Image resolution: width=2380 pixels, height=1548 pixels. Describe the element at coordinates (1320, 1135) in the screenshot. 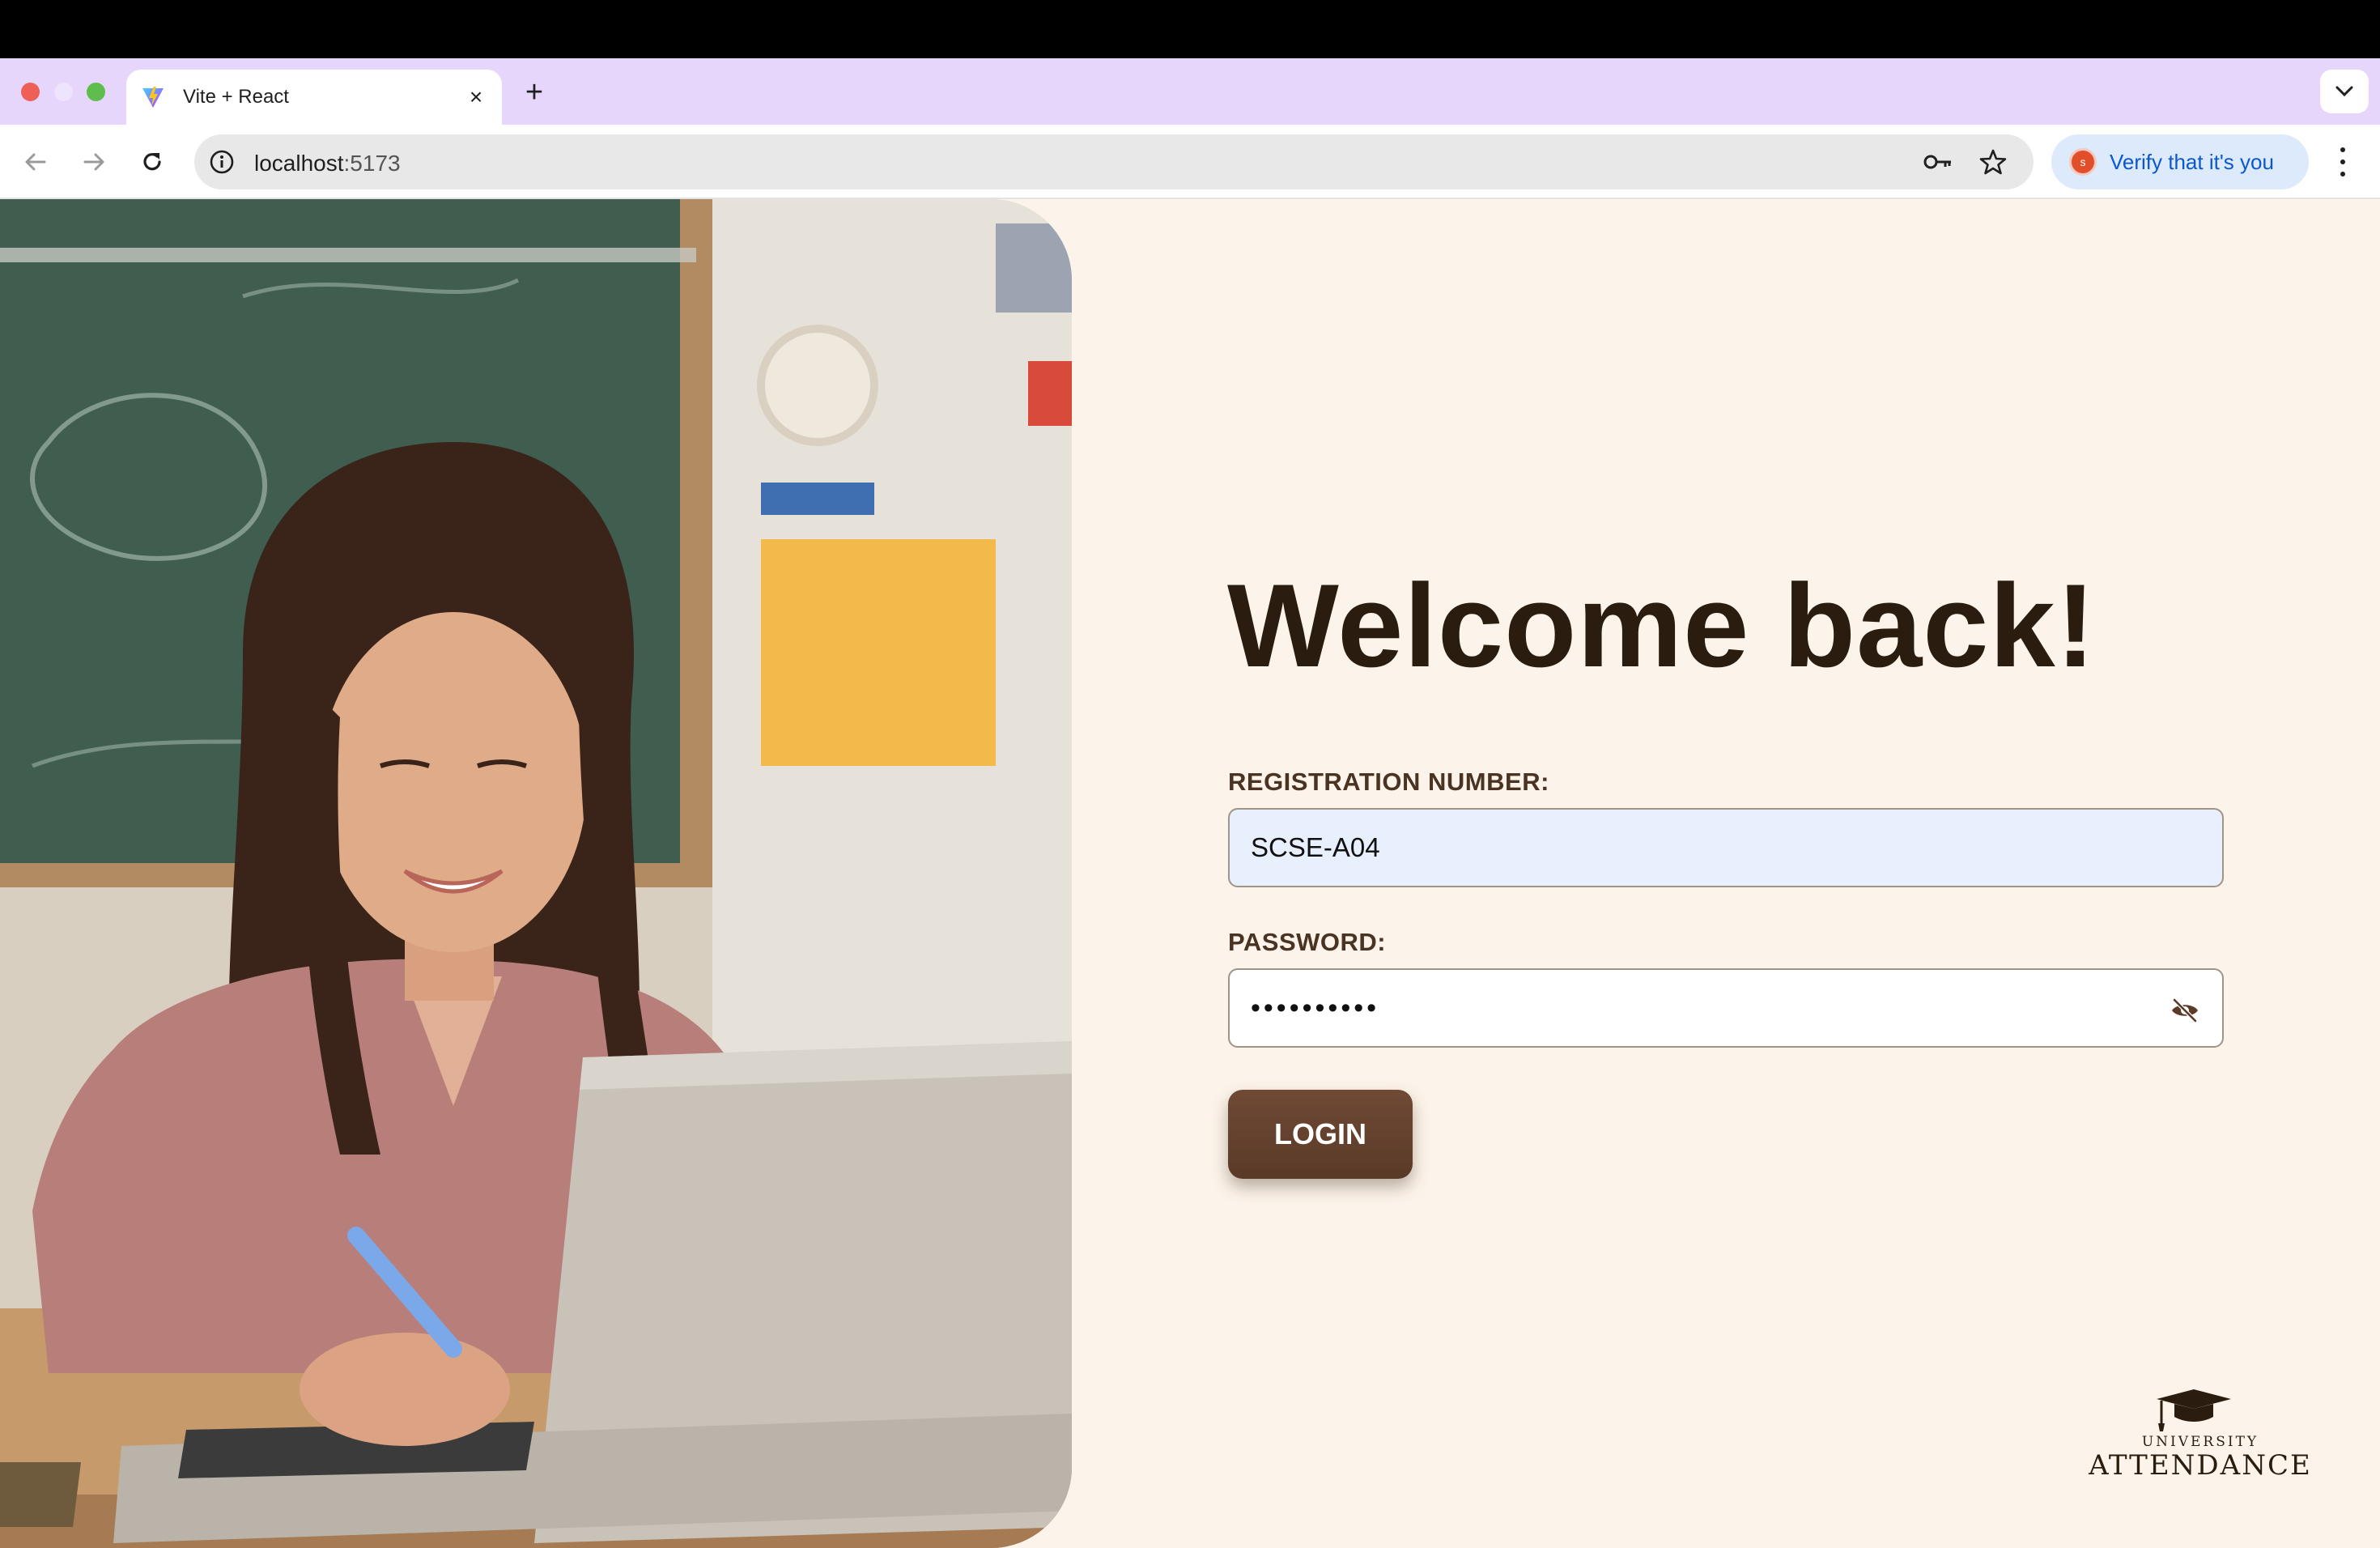

I see `login-button: LOGIN` at that location.